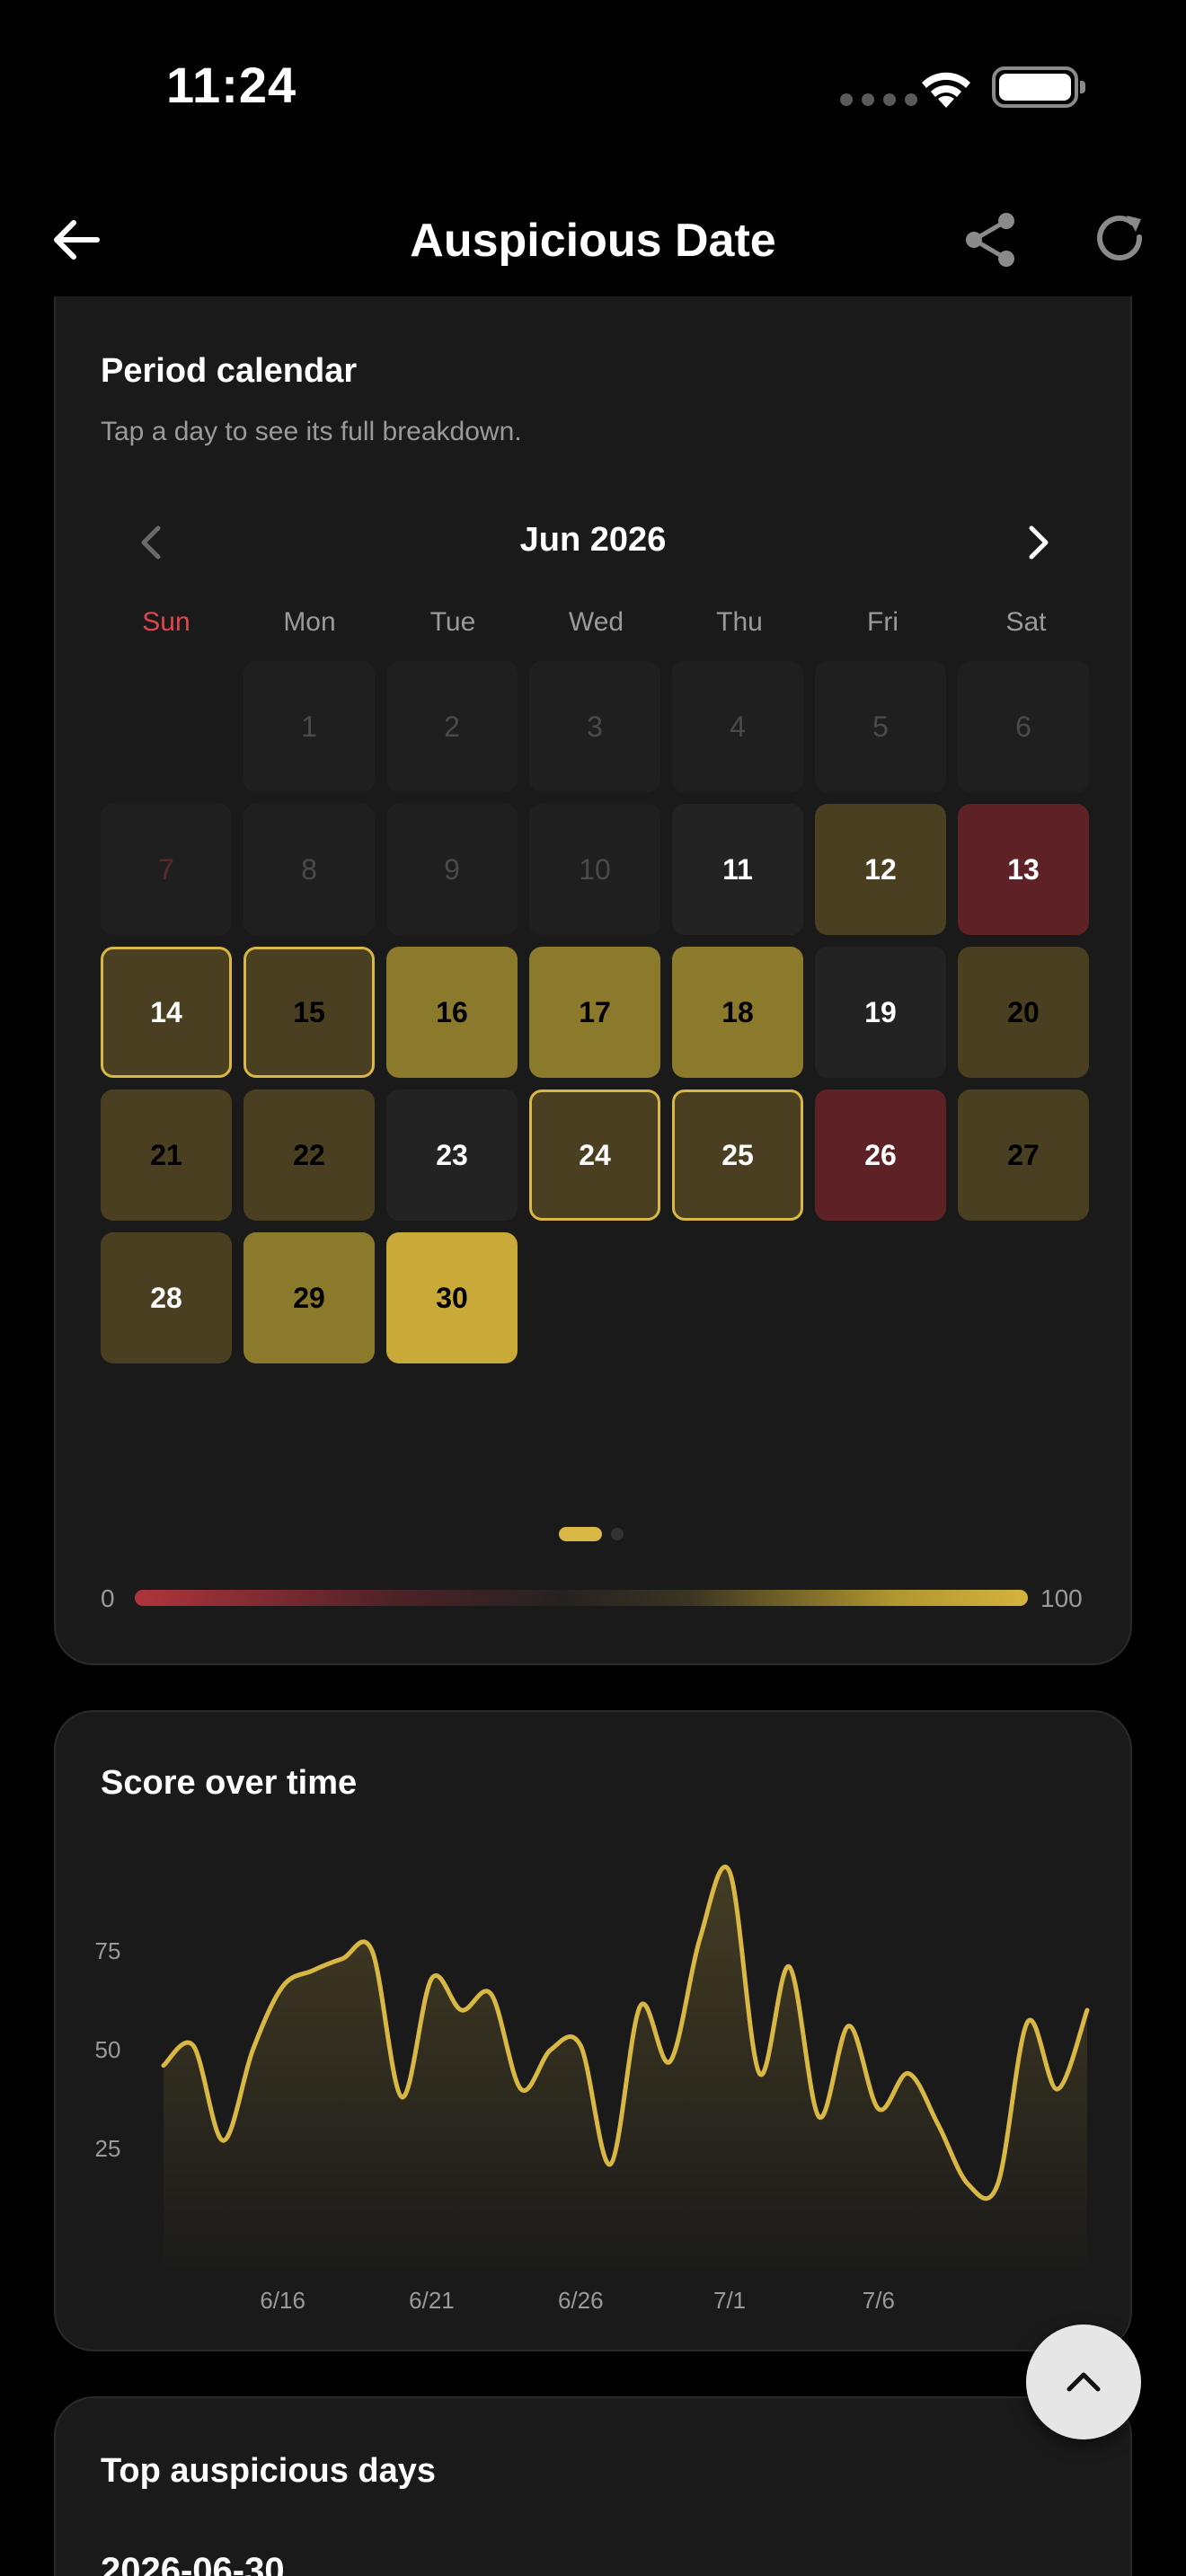 Image resolution: width=1186 pixels, height=2576 pixels. Describe the element at coordinates (309, 726) in the screenshot. I see `calendar-day-cell: 1` at that location.